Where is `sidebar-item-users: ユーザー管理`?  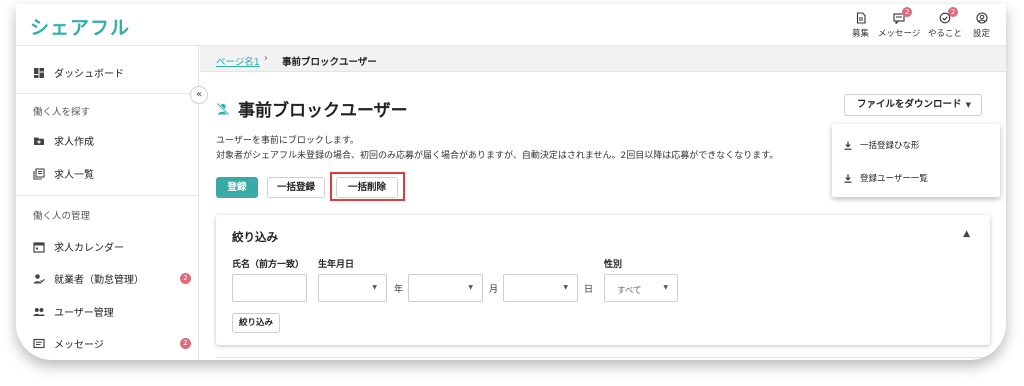 sidebar-item-users: ユーザー管理 is located at coordinates (112, 311).